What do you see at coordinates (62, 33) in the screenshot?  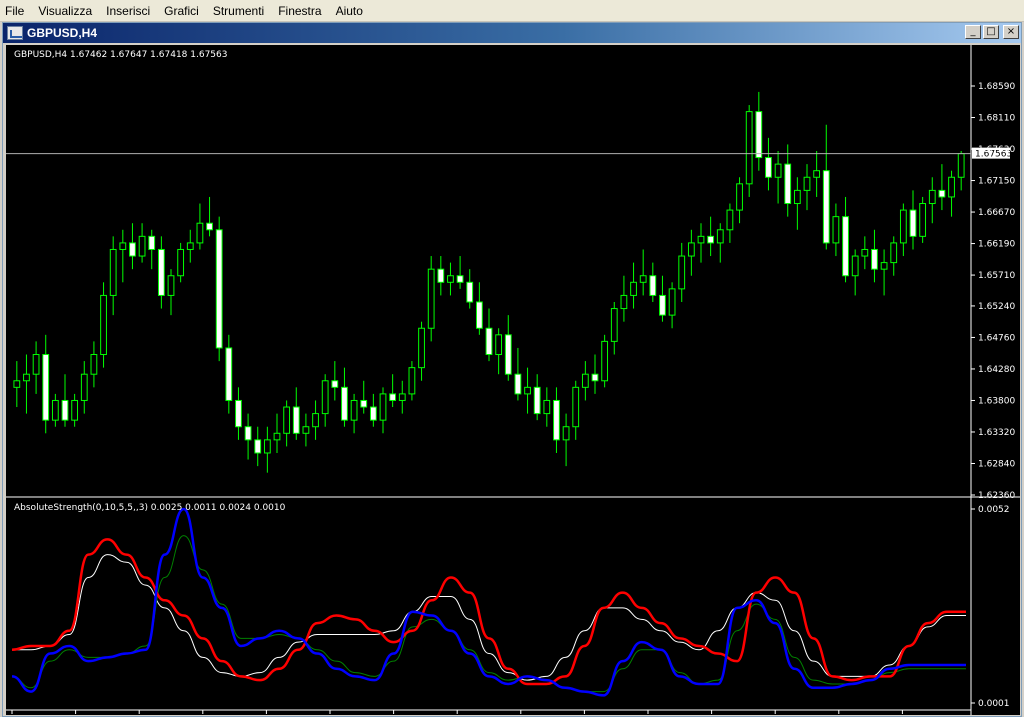 I see `window-title: GBPUSD,H4` at bounding box center [62, 33].